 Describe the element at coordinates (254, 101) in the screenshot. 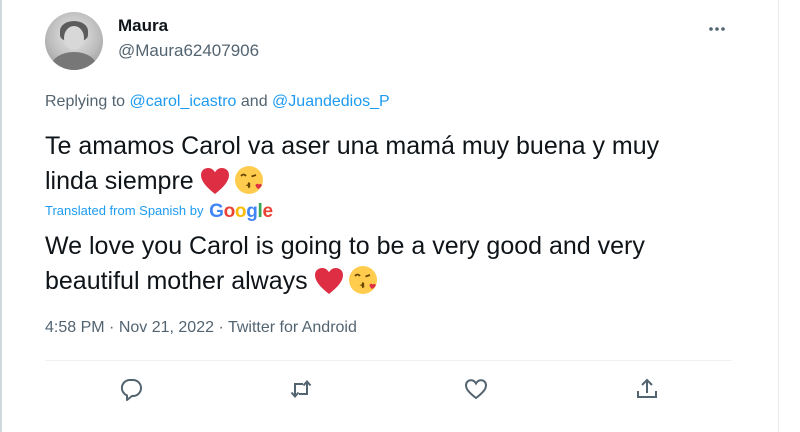

I see `replying-to-joiner: and` at that location.